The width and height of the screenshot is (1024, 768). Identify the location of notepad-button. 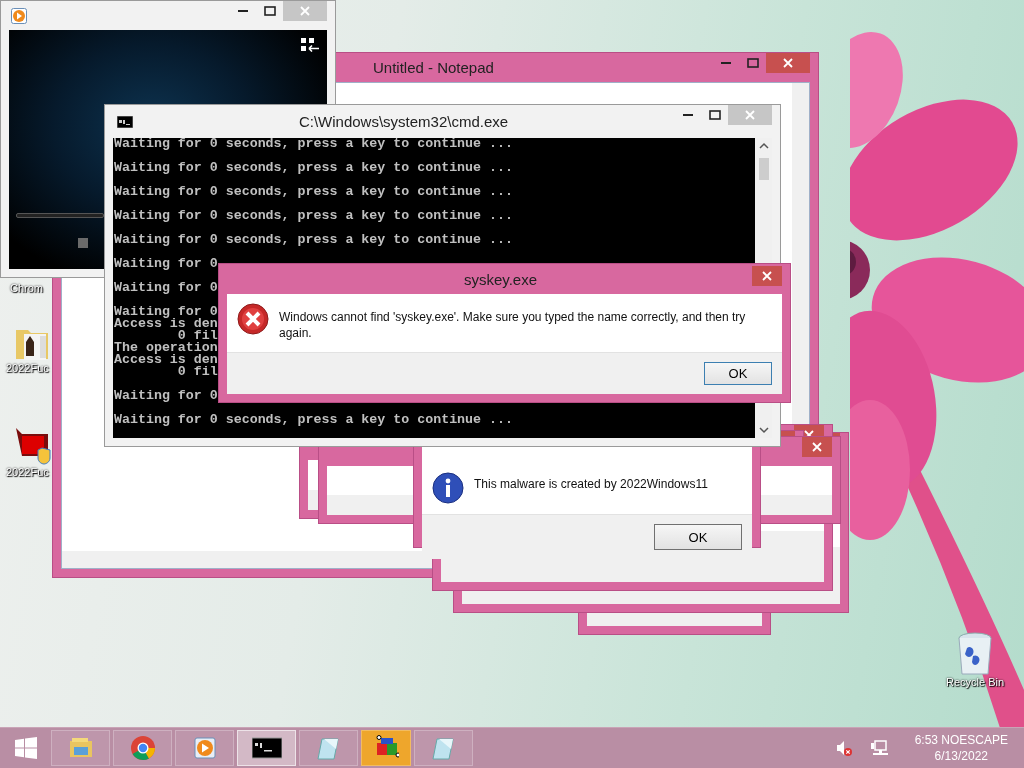
(443, 748).